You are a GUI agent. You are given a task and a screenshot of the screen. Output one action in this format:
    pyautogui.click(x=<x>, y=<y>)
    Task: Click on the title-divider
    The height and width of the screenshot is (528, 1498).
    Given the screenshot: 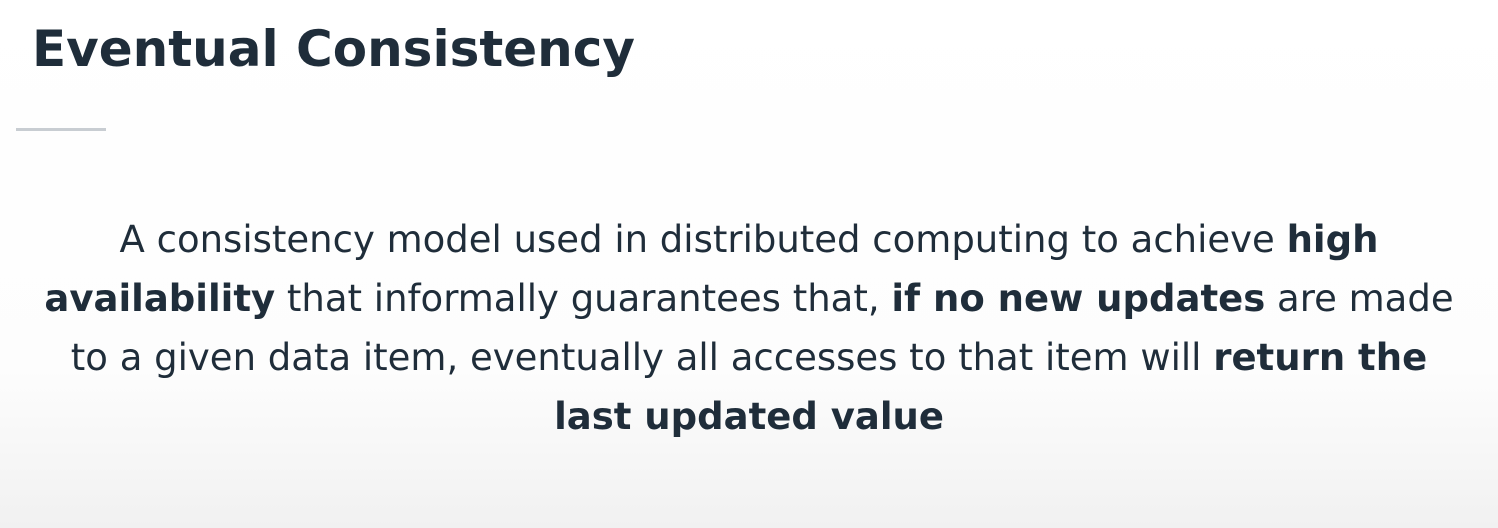 What is the action you would take?
    pyautogui.click(x=61, y=129)
    